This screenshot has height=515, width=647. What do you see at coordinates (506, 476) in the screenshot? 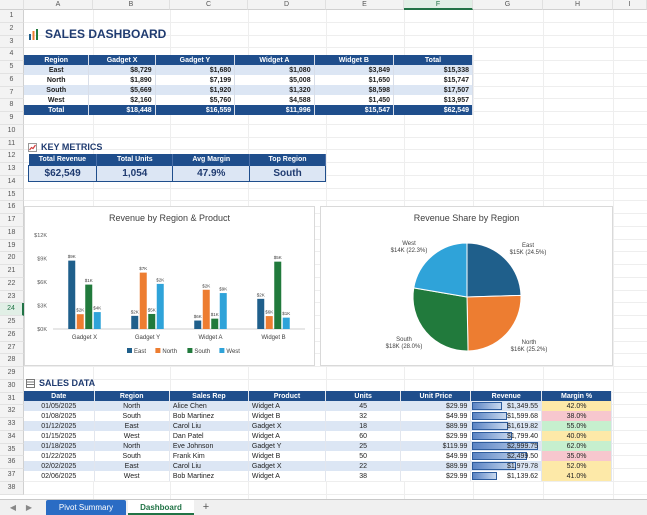
I see `table-cell: $1,139.62` at bounding box center [506, 476].